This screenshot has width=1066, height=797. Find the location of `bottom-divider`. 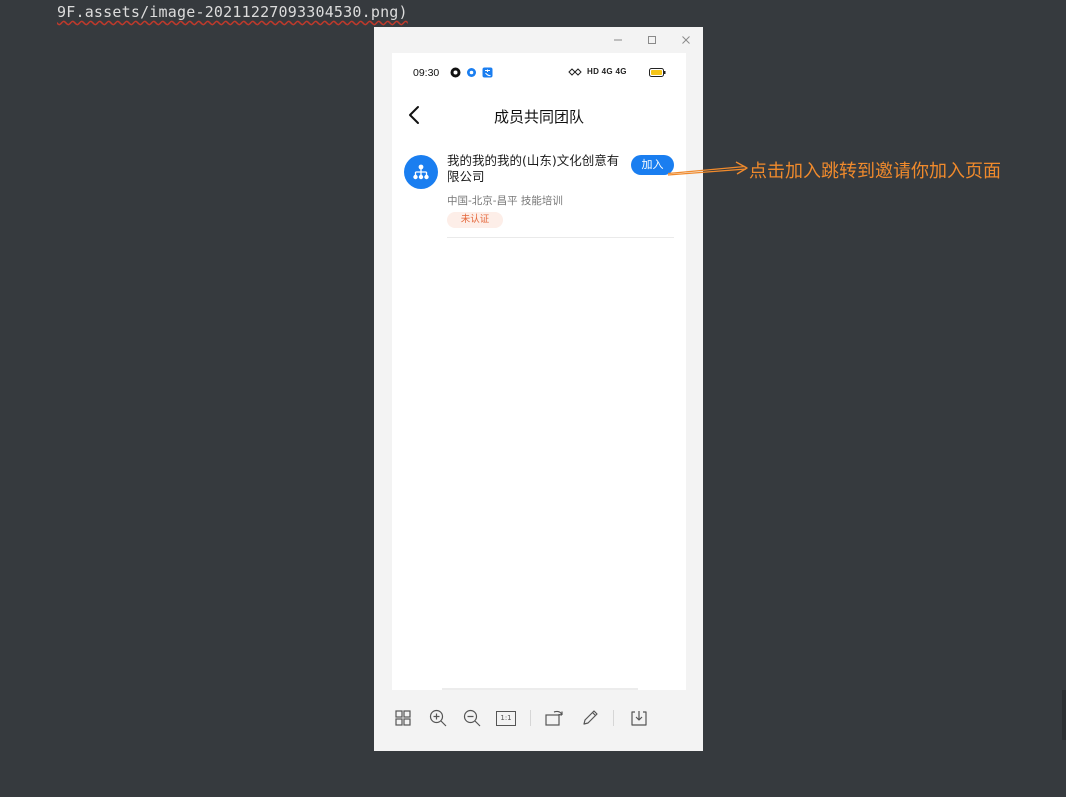

bottom-divider is located at coordinates (540, 689).